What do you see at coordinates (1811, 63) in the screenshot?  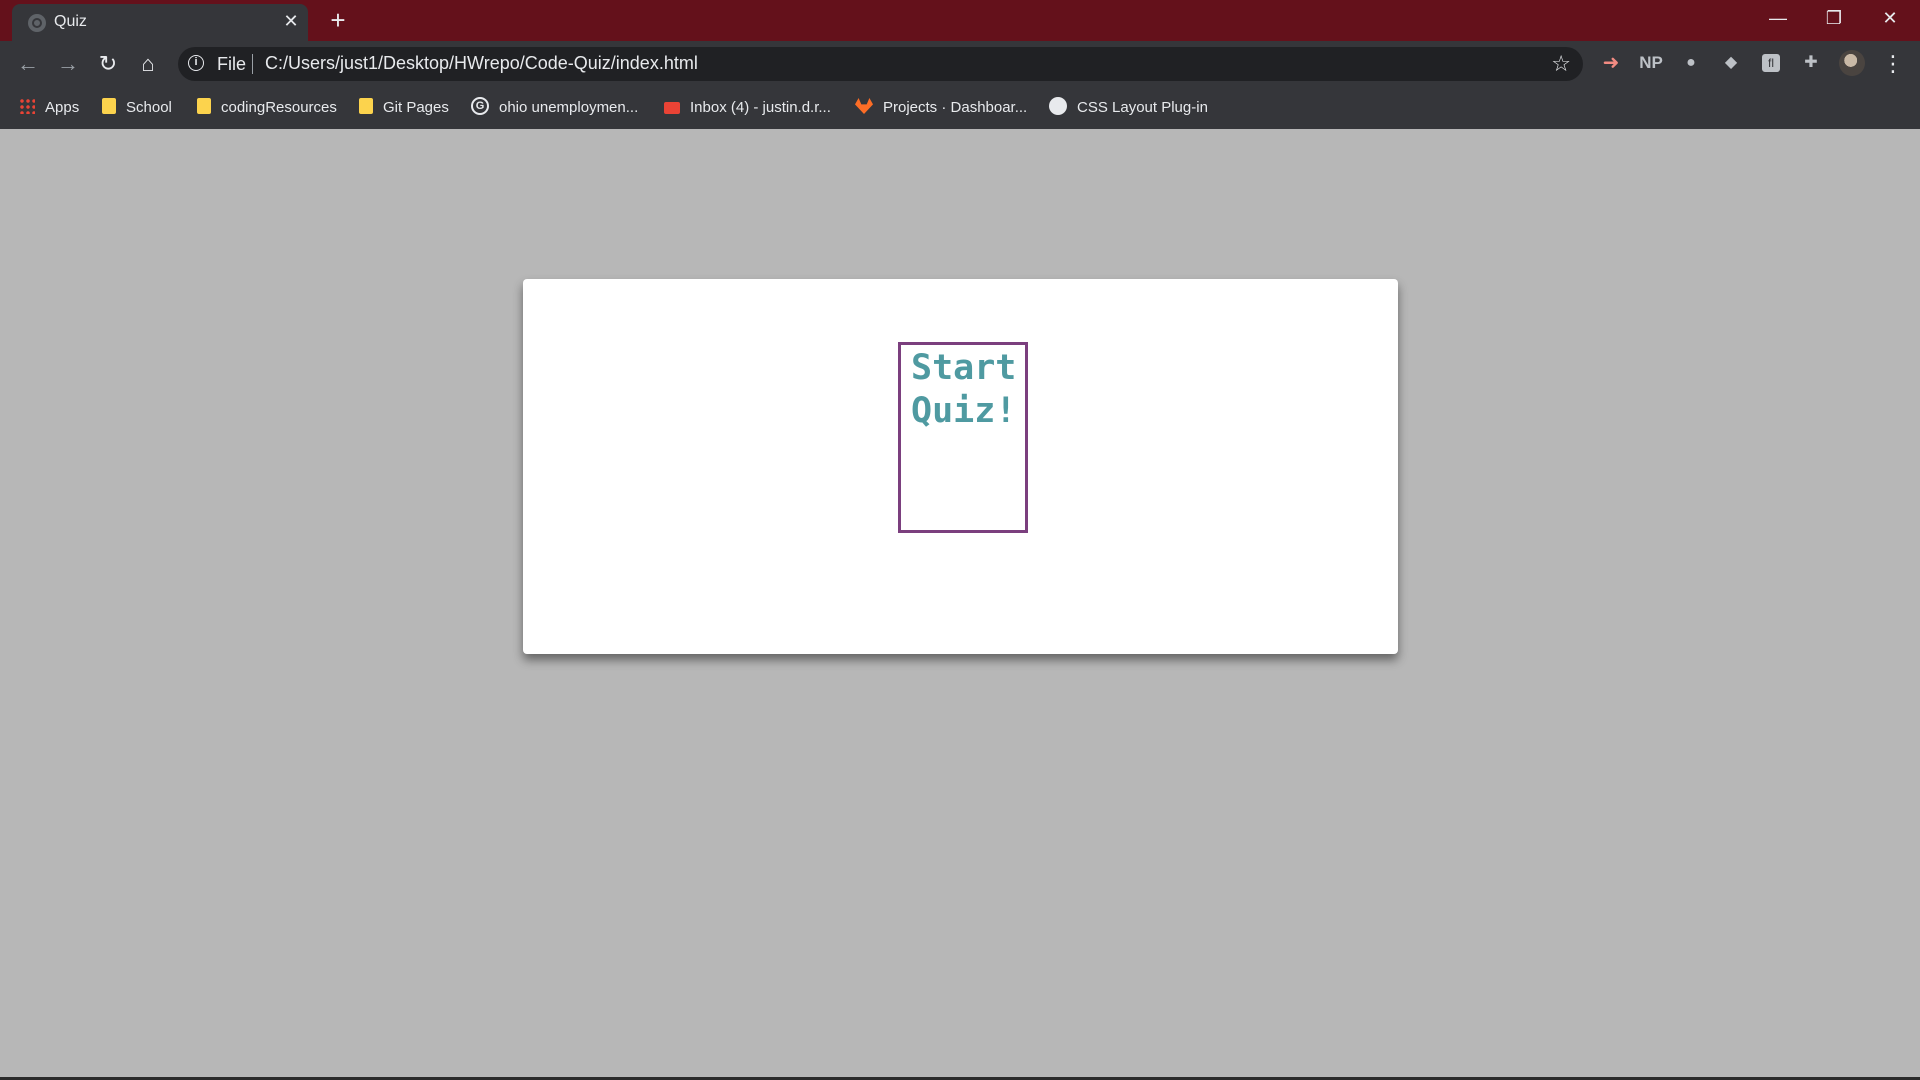 I see `extensions-puzzle-icon: ✚` at bounding box center [1811, 63].